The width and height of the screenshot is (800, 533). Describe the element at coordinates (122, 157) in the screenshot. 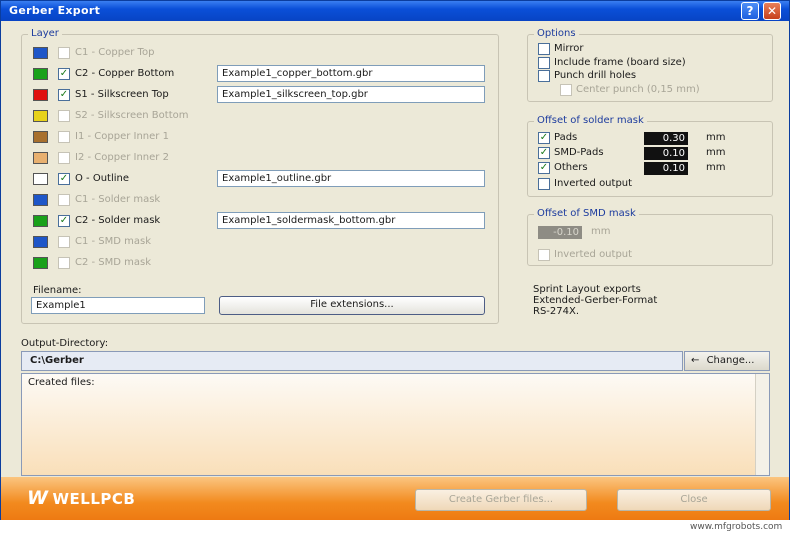

I see `layer-label: I2 - Copper Inner 2` at that location.